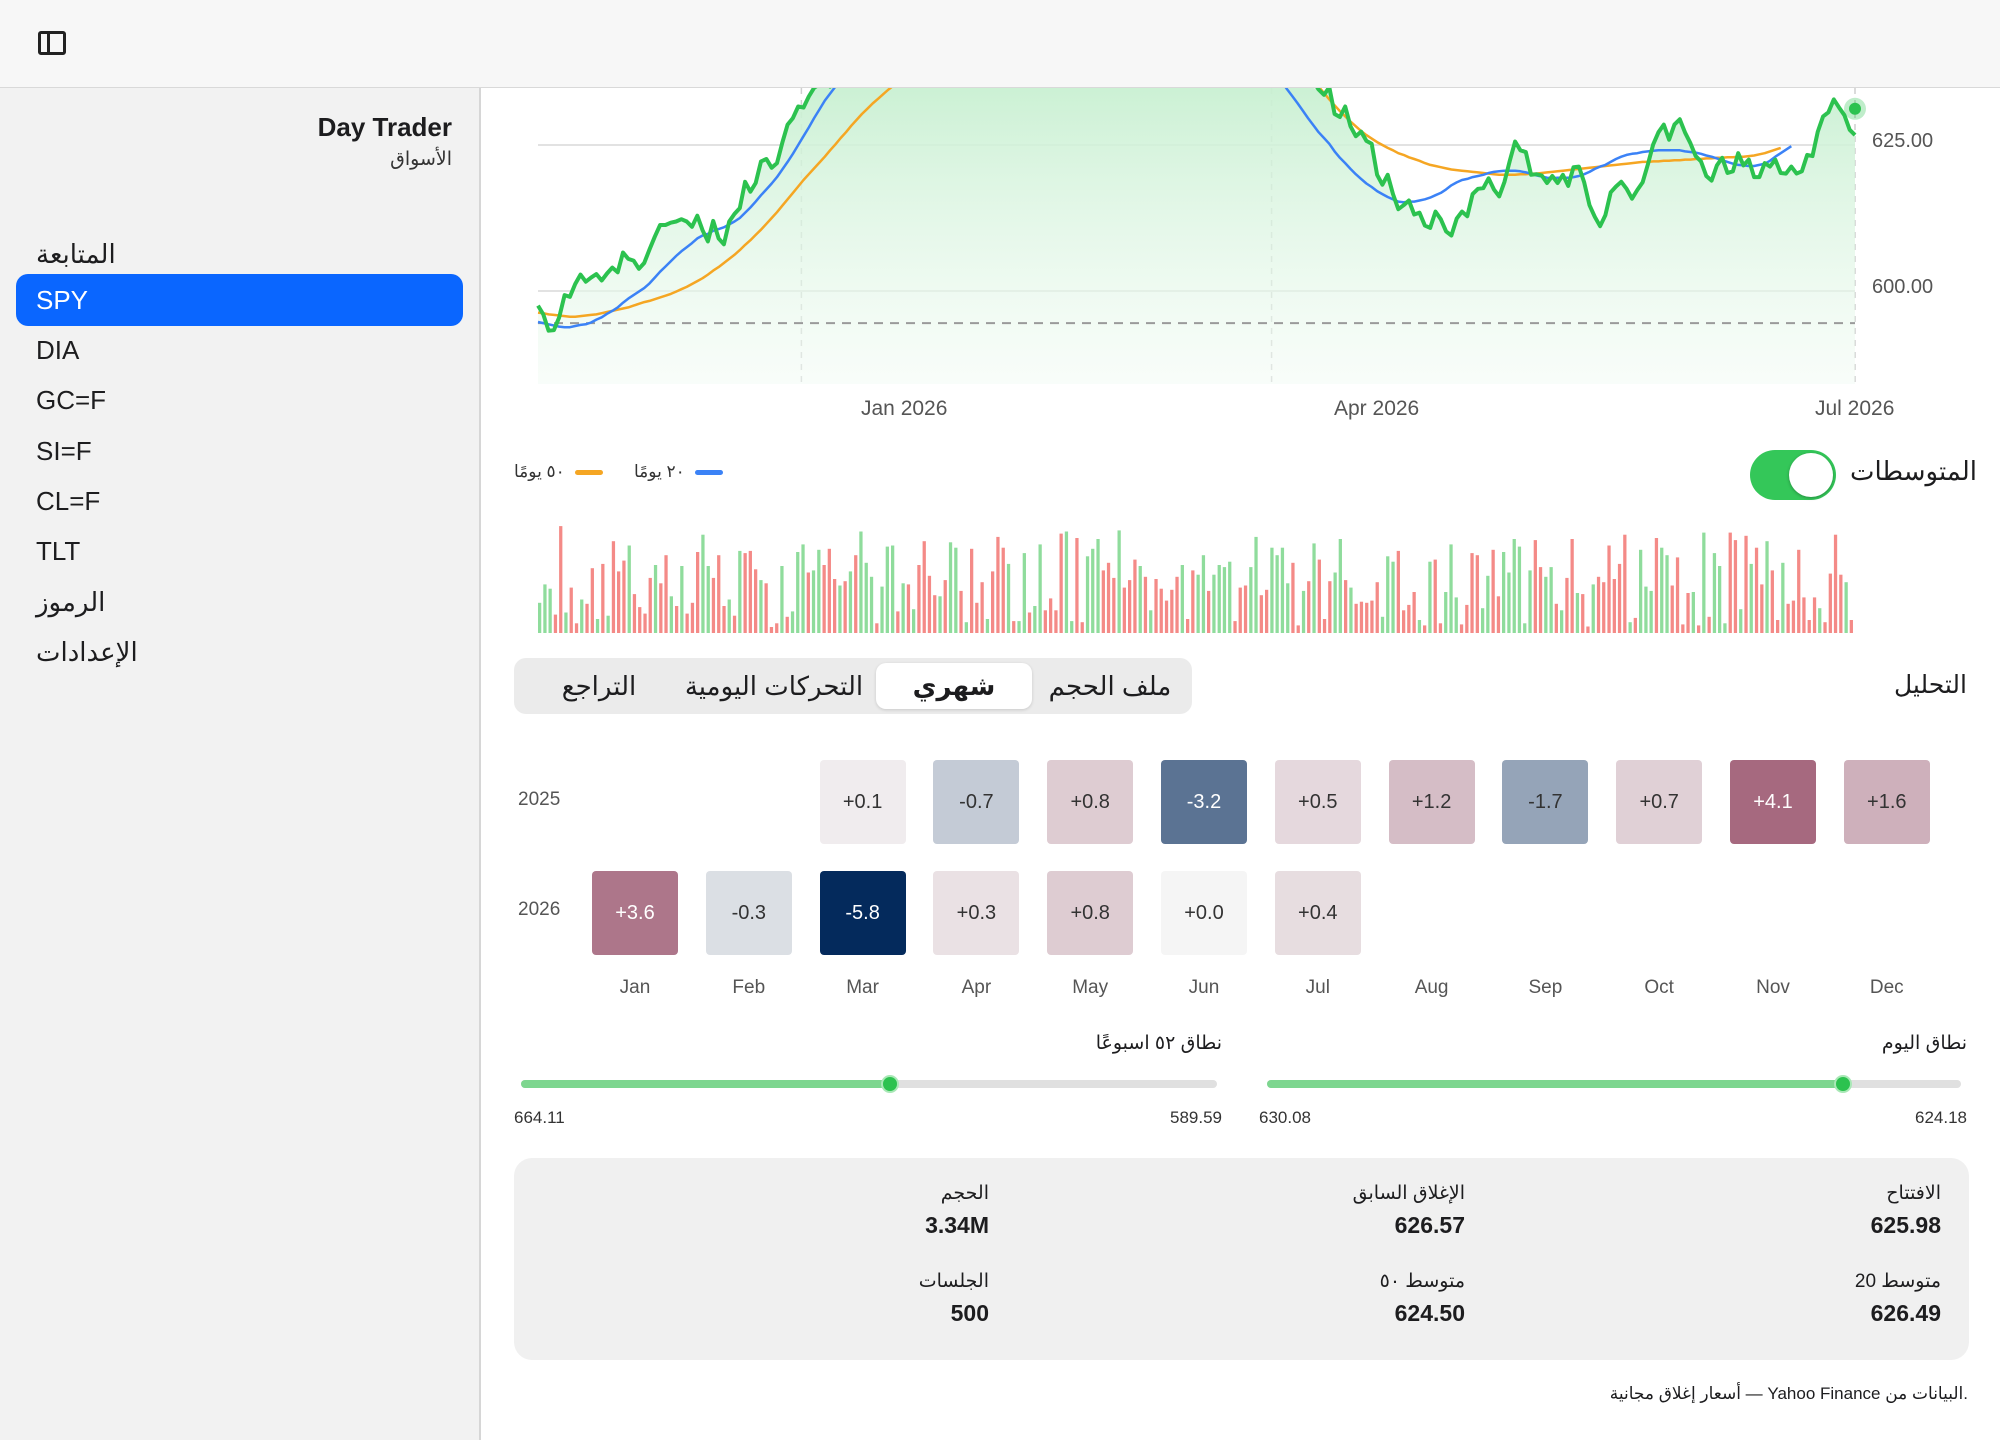 This screenshot has width=2000, height=1440. Describe the element at coordinates (976, 913) in the screenshot. I see `heatmap-cell: +0.3` at that location.